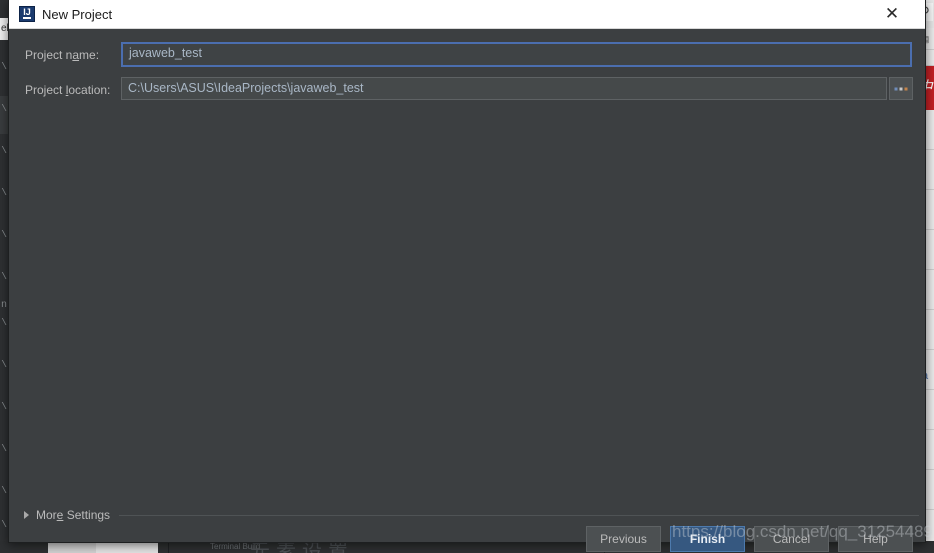 Image resolution: width=934 pixels, height=553 pixels. What do you see at coordinates (707, 539) in the screenshot?
I see `finish-button: Finish` at bounding box center [707, 539].